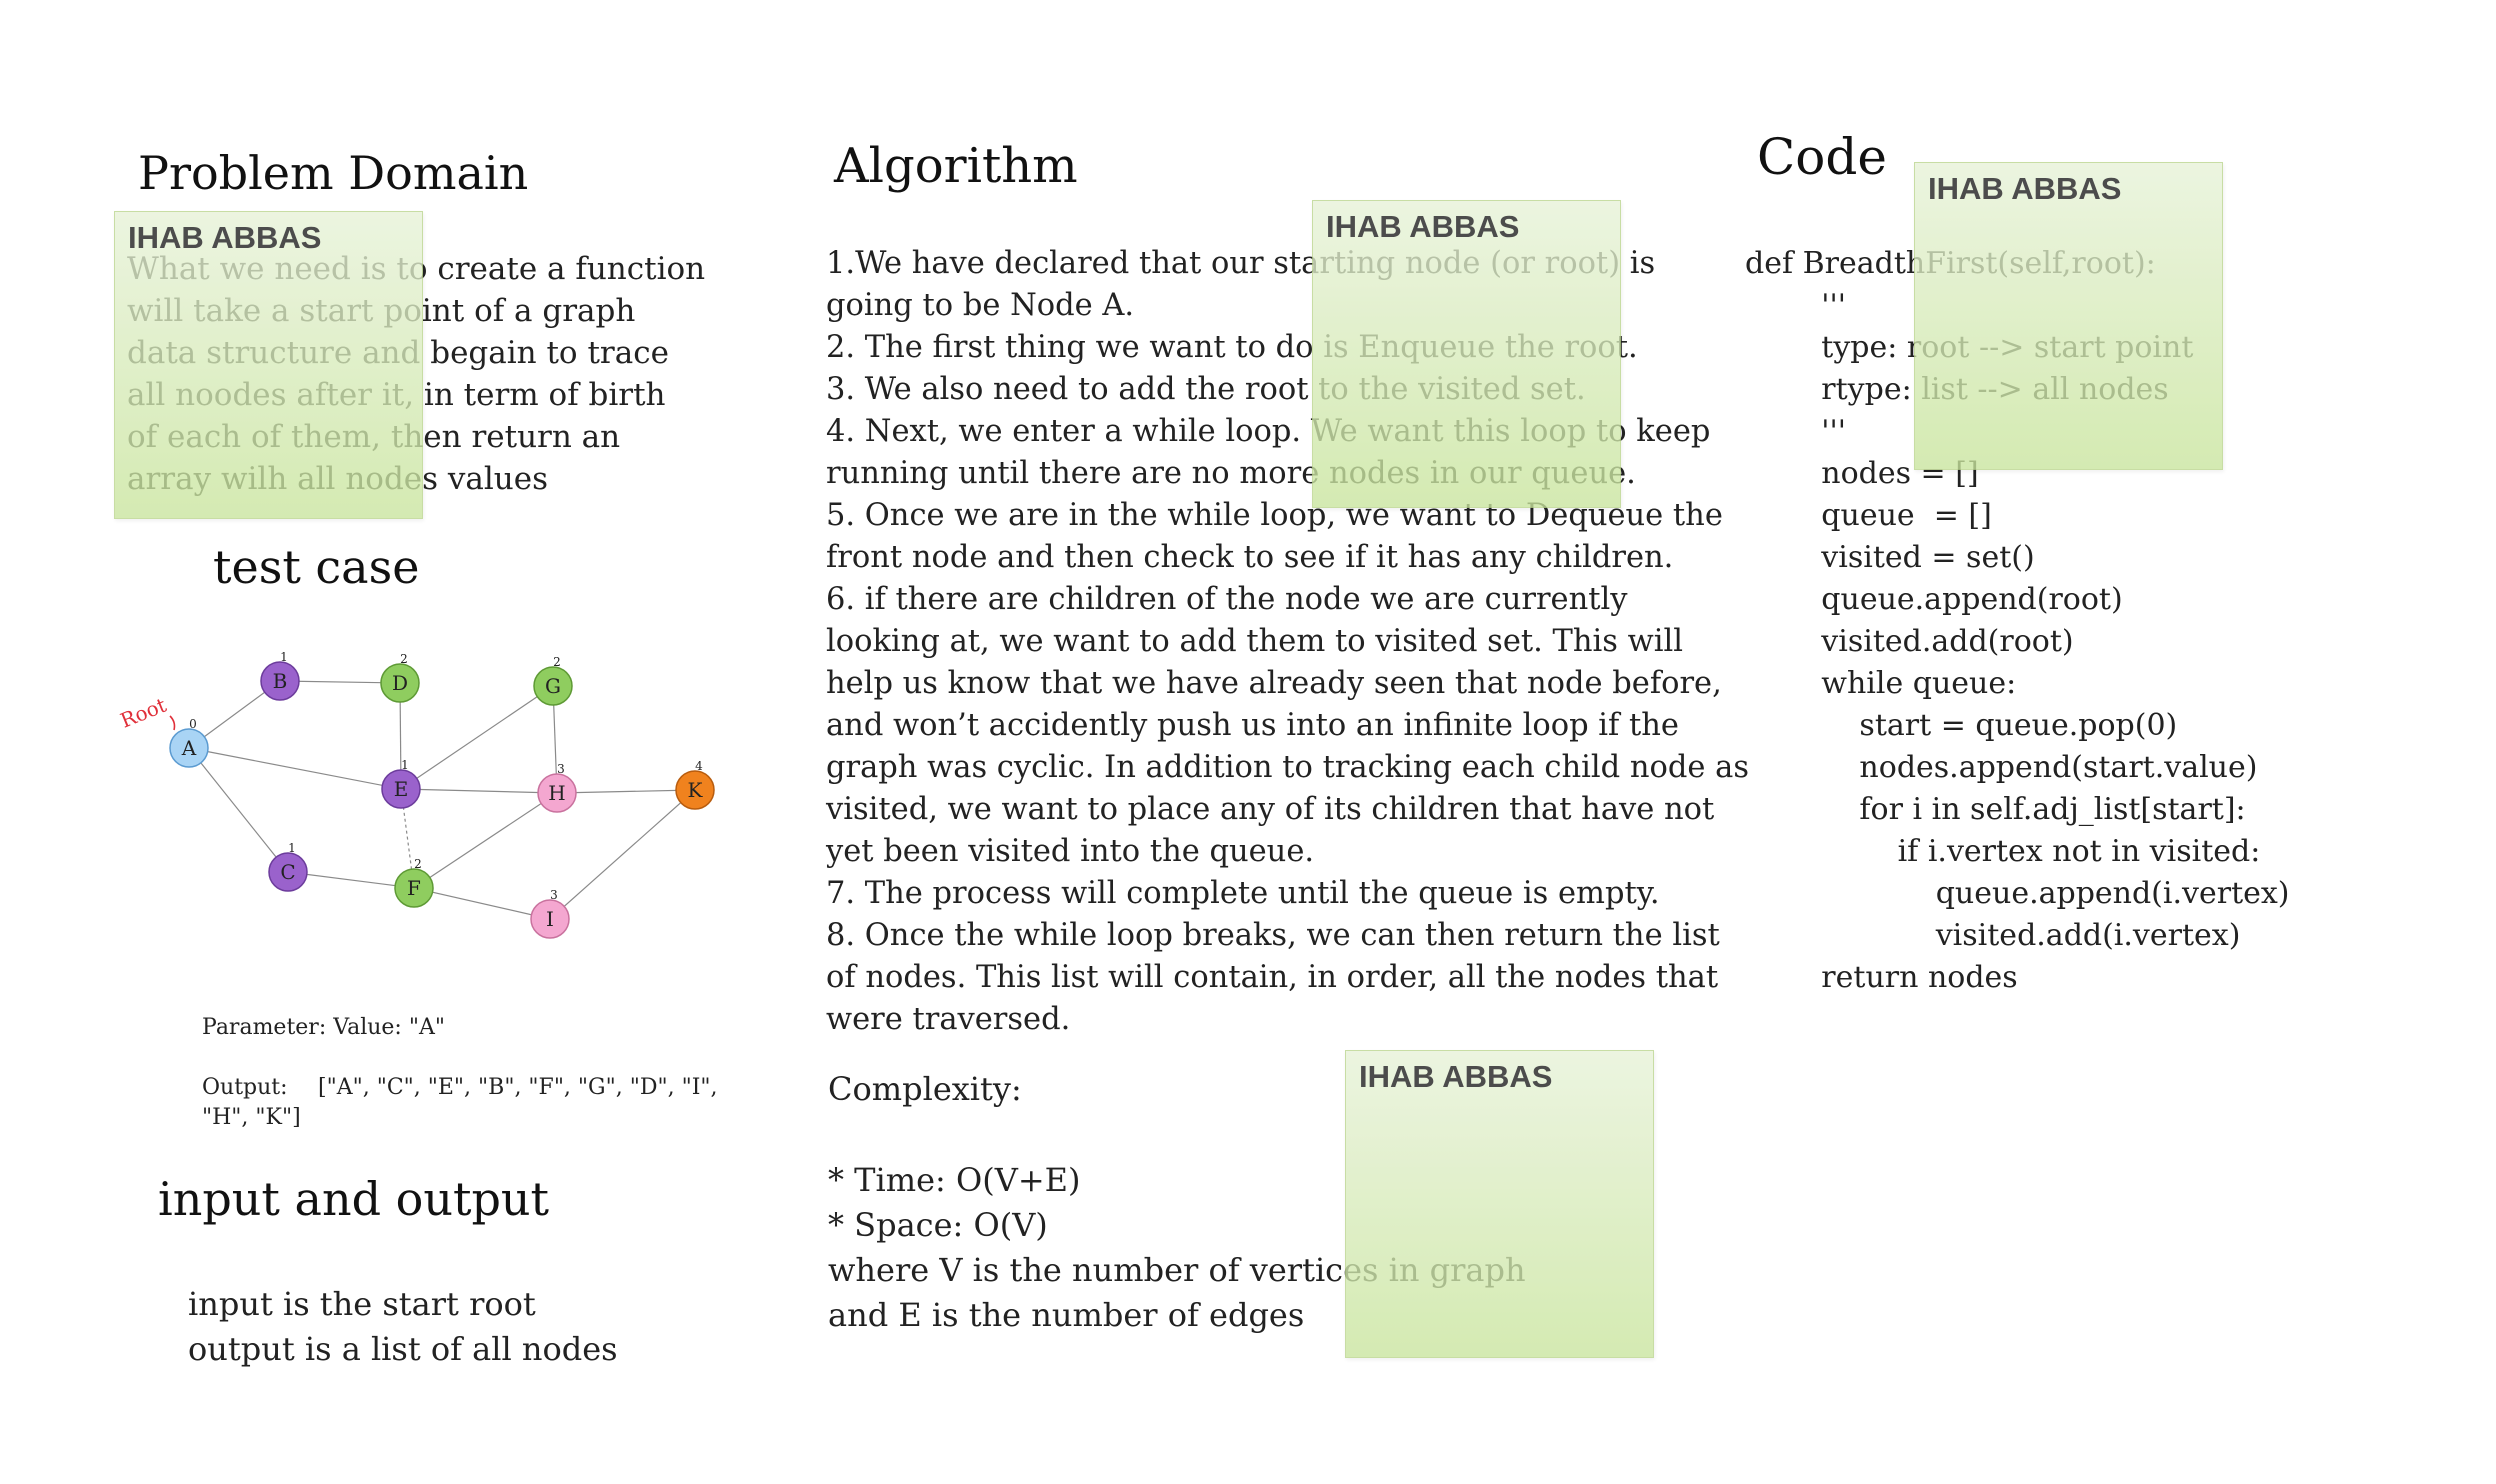 The height and width of the screenshot is (1484, 2496). What do you see at coordinates (956, 166) in the screenshot?
I see `algorithm-title: Algorithm` at bounding box center [956, 166].